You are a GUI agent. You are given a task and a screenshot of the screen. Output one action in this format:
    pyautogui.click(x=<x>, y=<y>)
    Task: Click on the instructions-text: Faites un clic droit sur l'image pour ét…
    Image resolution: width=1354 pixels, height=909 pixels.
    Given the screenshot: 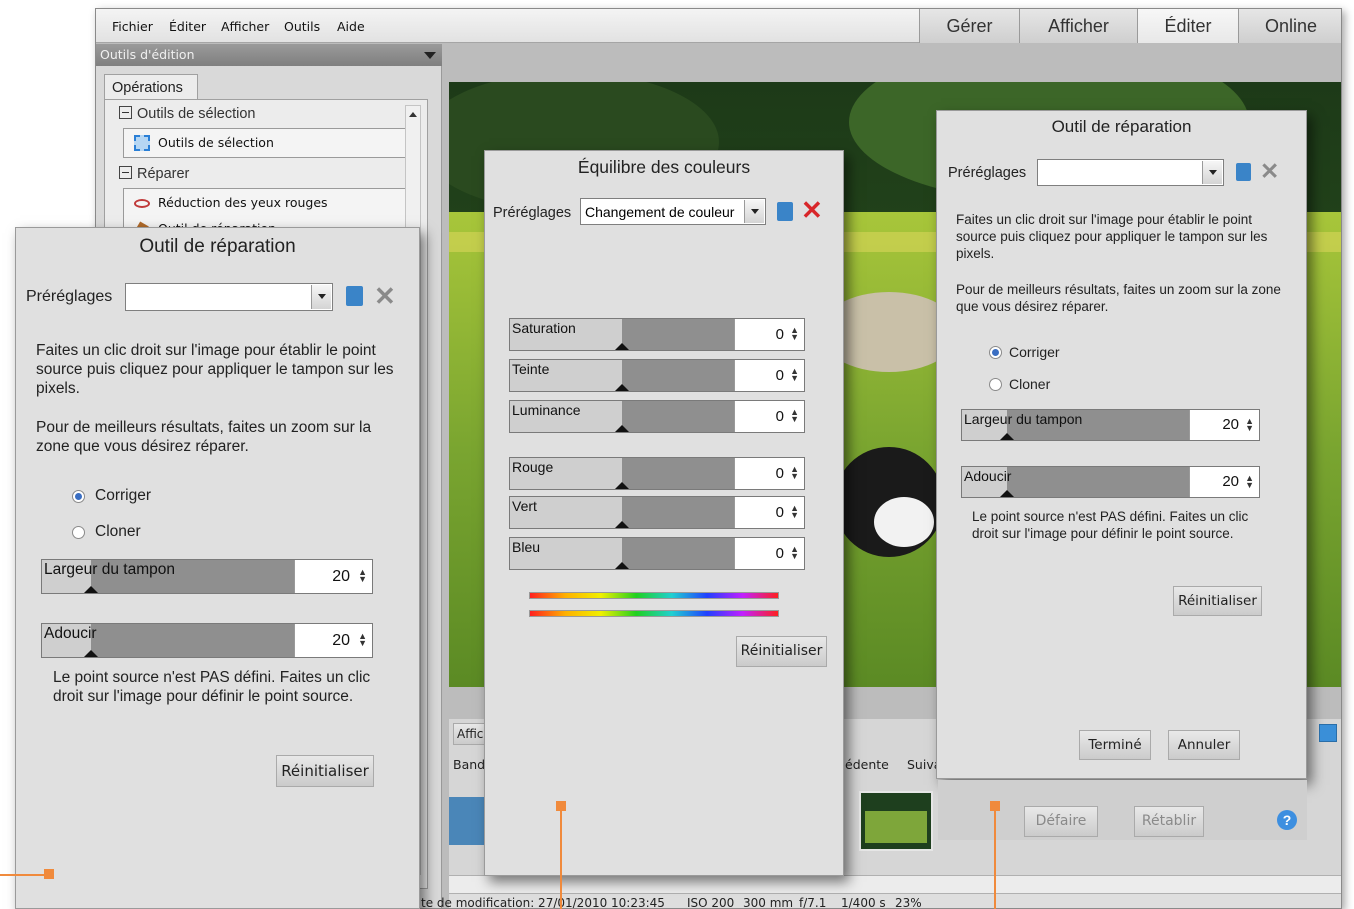 What is the action you would take?
    pyautogui.click(x=215, y=369)
    